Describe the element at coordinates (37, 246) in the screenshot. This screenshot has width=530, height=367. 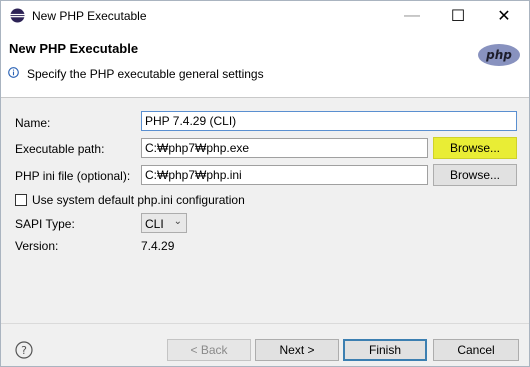
I see `version-label: Version:` at that location.